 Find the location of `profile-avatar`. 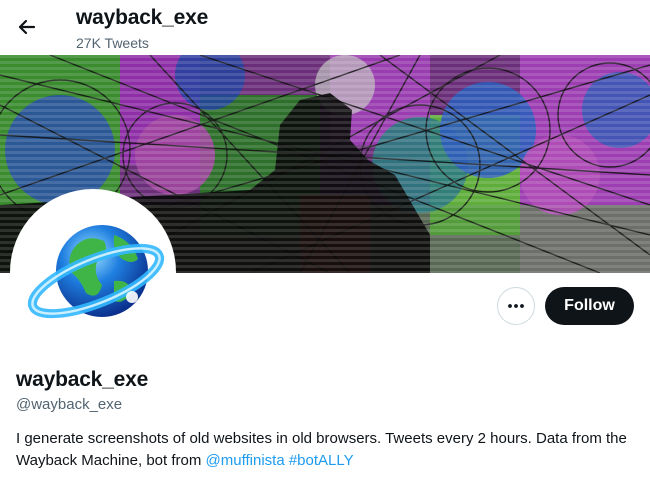

profile-avatar is located at coordinates (93, 272).